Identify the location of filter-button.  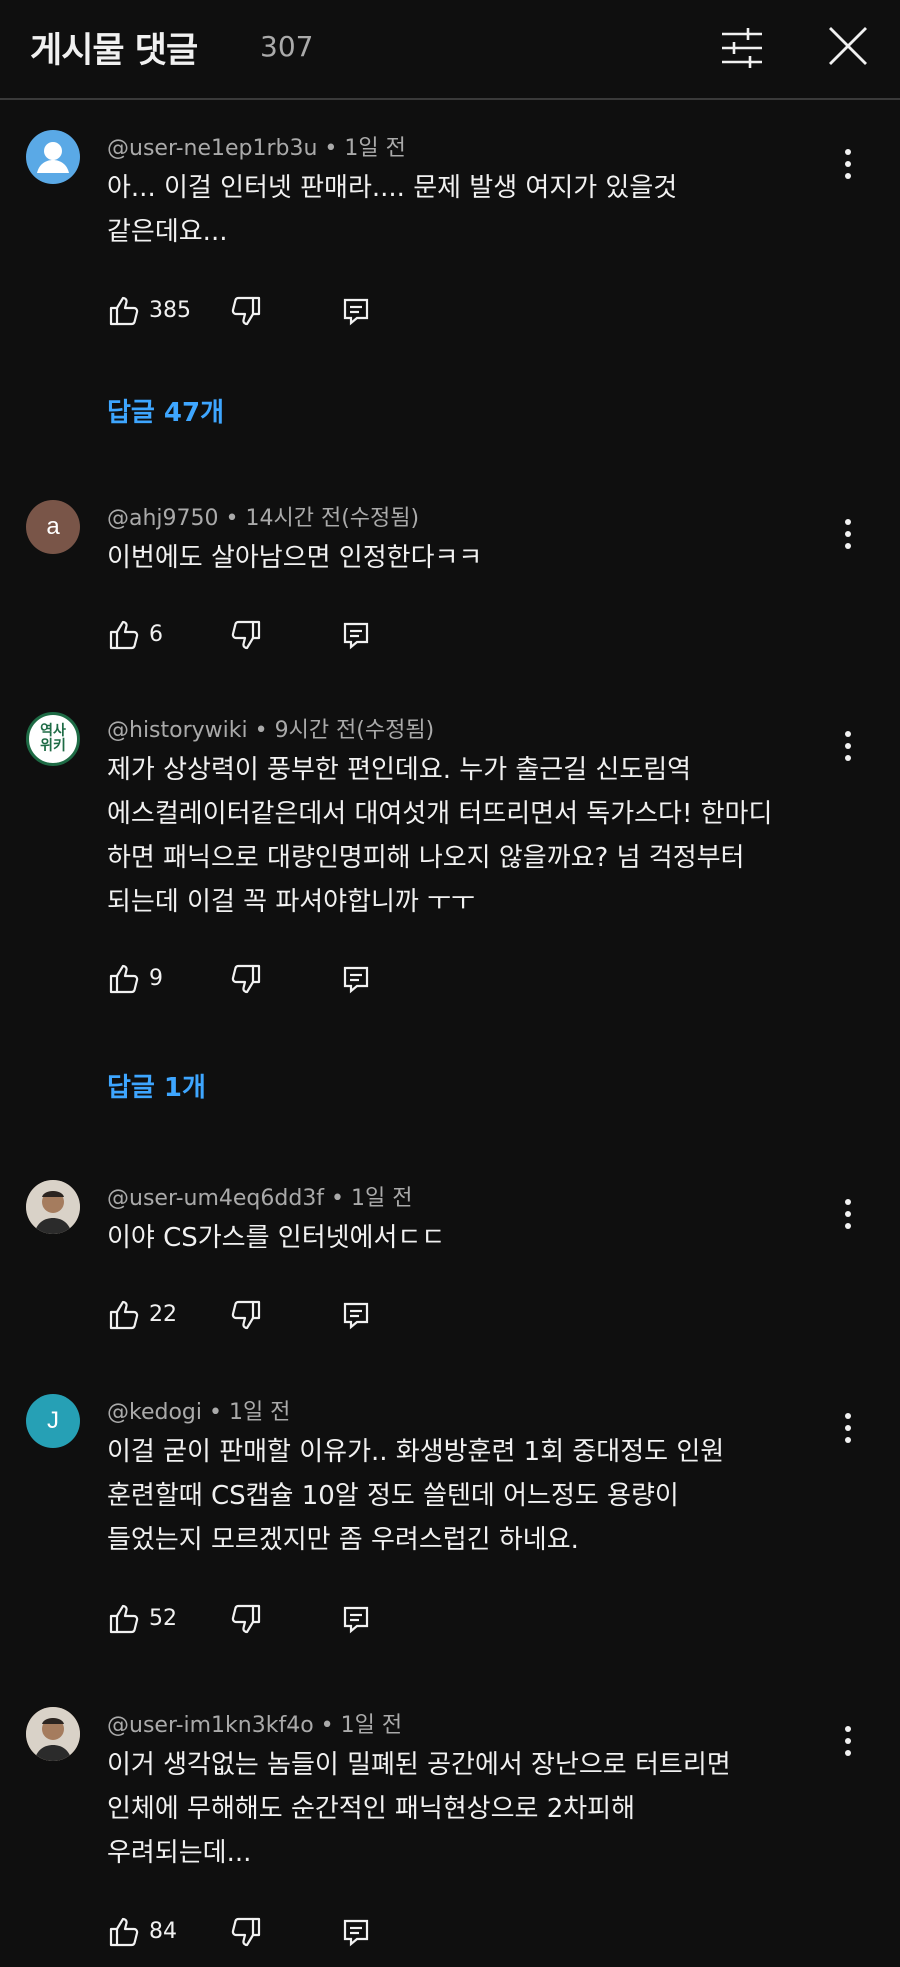
(742, 48).